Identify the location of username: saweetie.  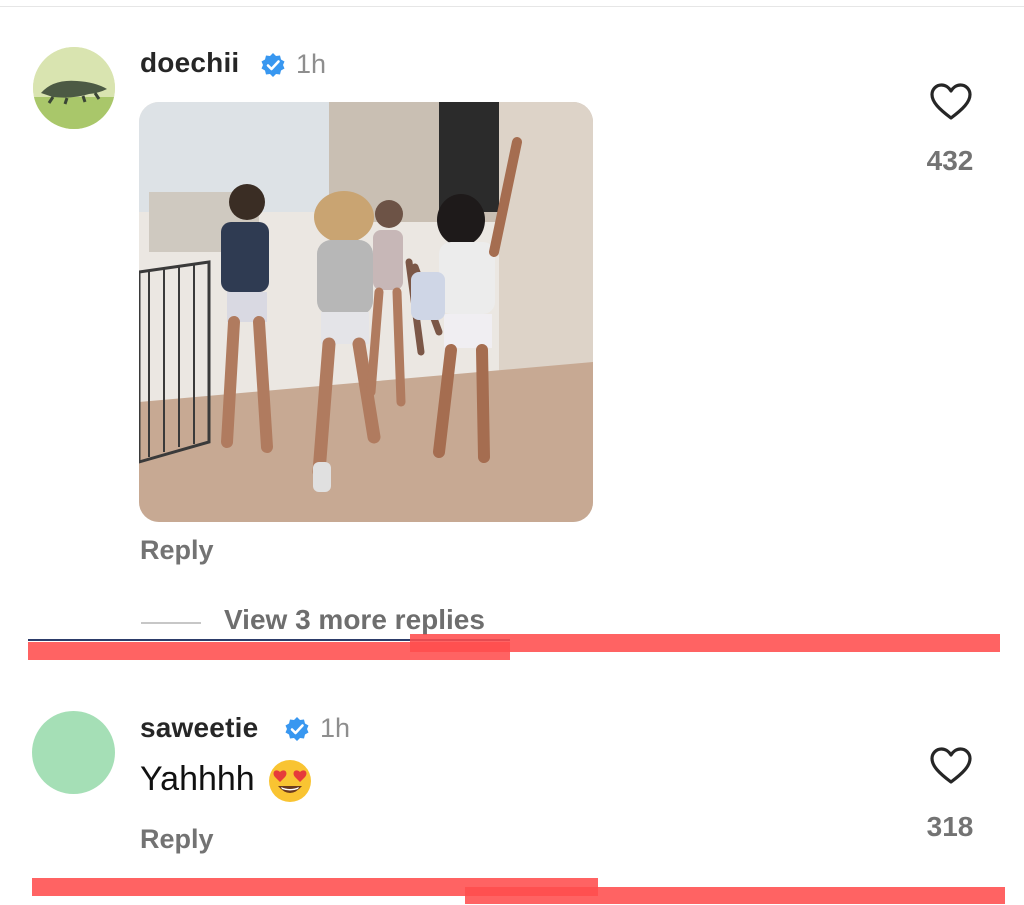
(199, 728).